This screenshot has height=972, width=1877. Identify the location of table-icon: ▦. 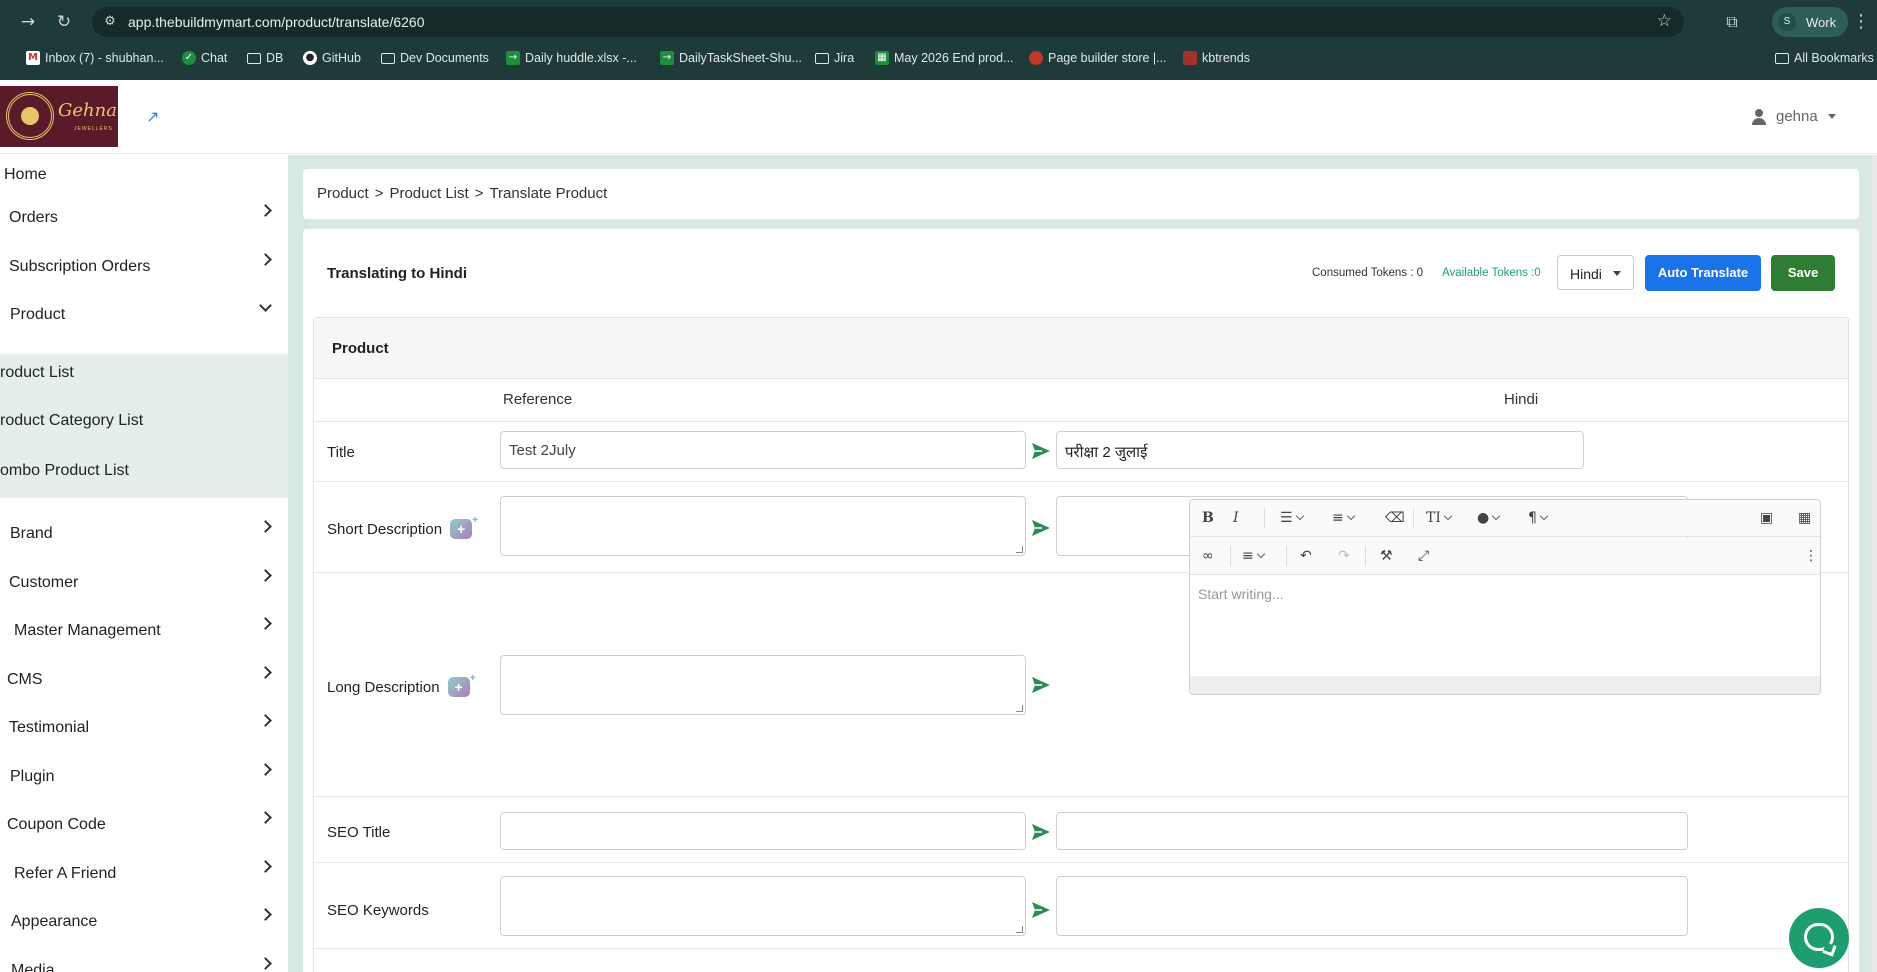
(1804, 518).